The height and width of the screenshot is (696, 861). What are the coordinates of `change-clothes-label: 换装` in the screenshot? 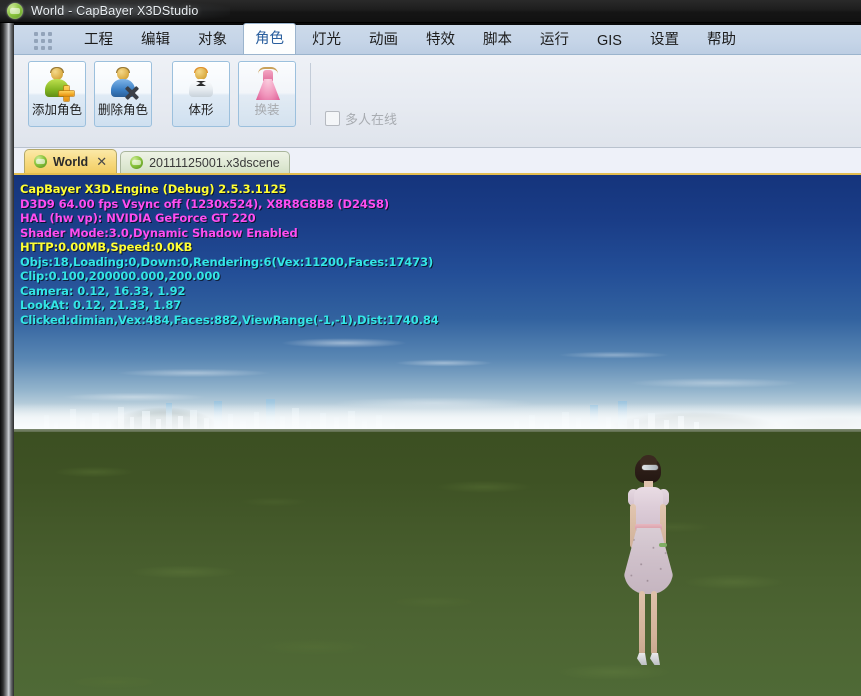 It's located at (267, 110).